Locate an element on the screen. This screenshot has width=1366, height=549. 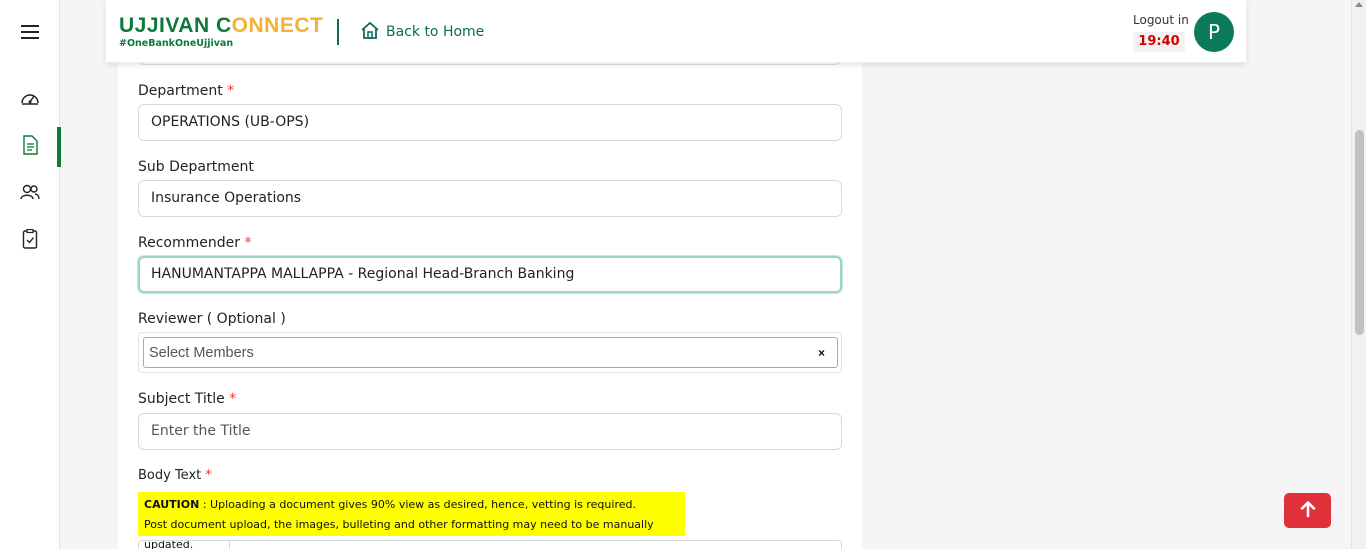
clear-selection-icon: × is located at coordinates (821, 353).